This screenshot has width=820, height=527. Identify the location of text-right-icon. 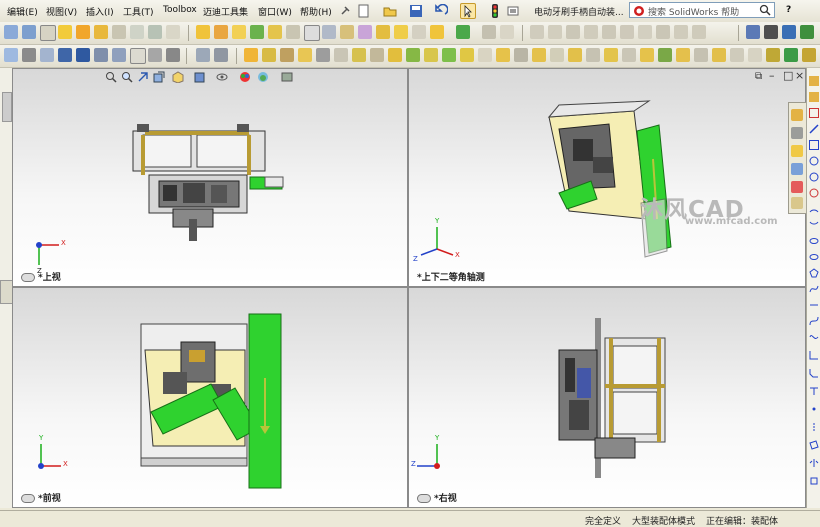
(814, 391).